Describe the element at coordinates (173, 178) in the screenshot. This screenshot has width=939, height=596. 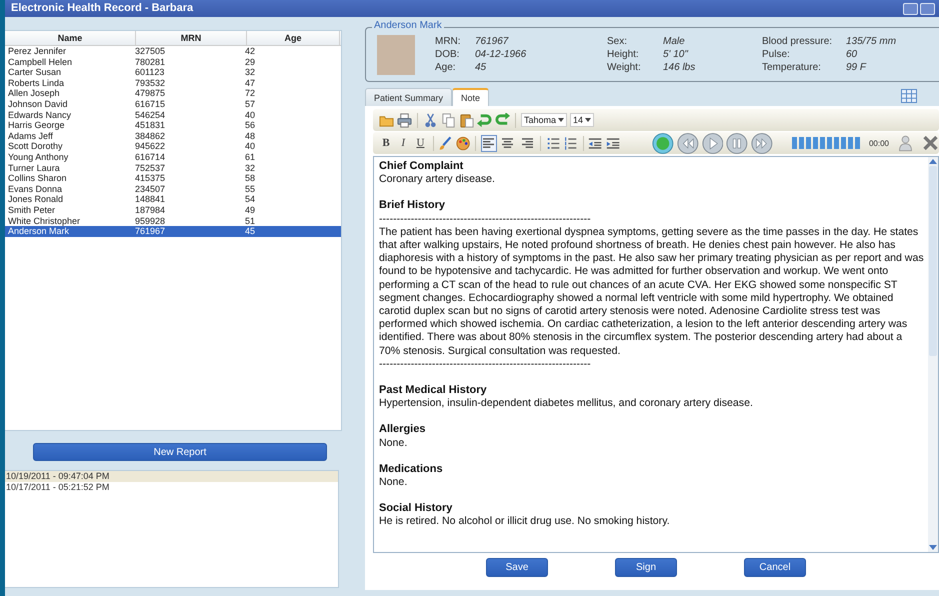
I see `patient-row: Collins Sharon 415375 58` at that location.